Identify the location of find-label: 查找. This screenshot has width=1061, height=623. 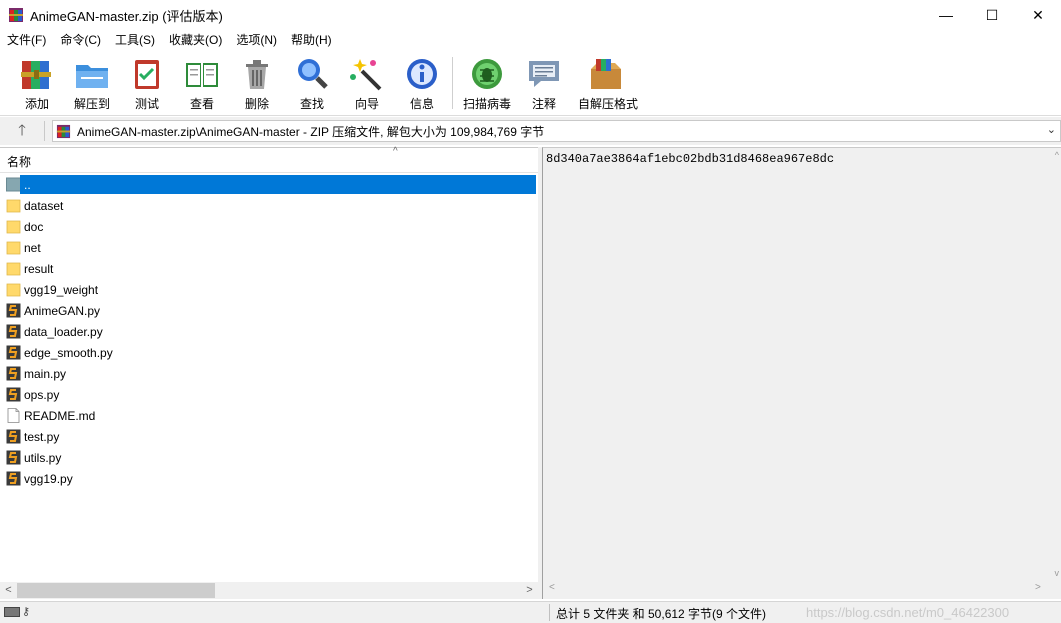
(311, 104).